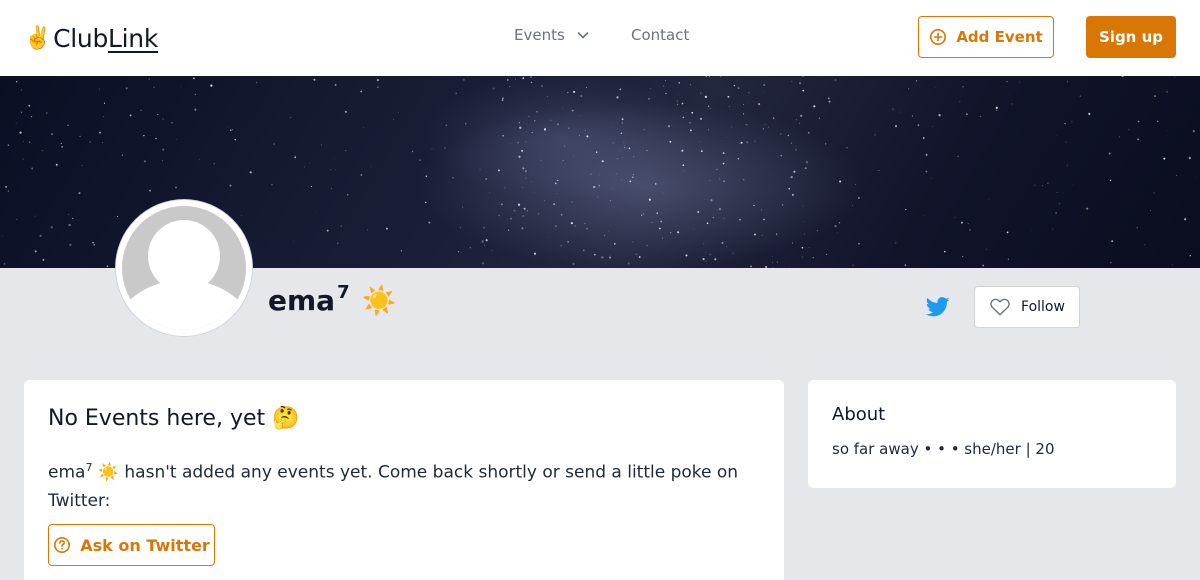  What do you see at coordinates (999, 37) in the screenshot?
I see `add-event-label: Add Event` at bounding box center [999, 37].